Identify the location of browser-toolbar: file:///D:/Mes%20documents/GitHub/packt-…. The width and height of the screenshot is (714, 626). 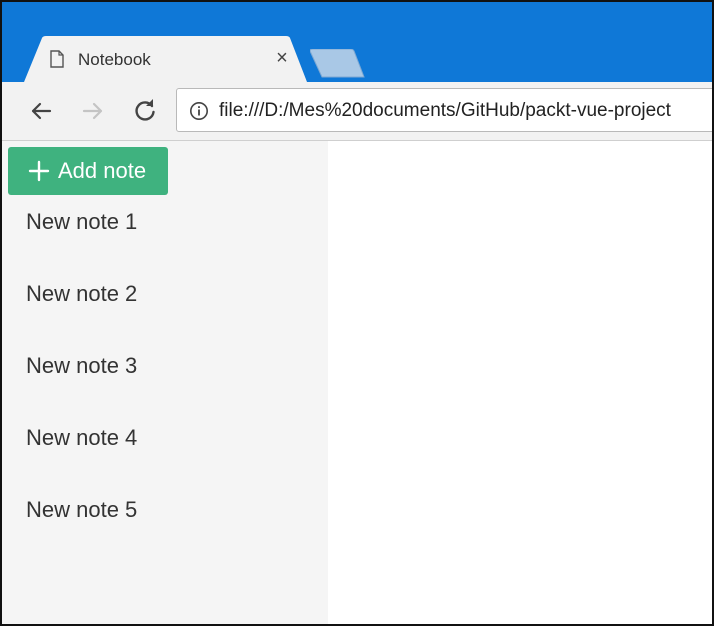
(357, 111).